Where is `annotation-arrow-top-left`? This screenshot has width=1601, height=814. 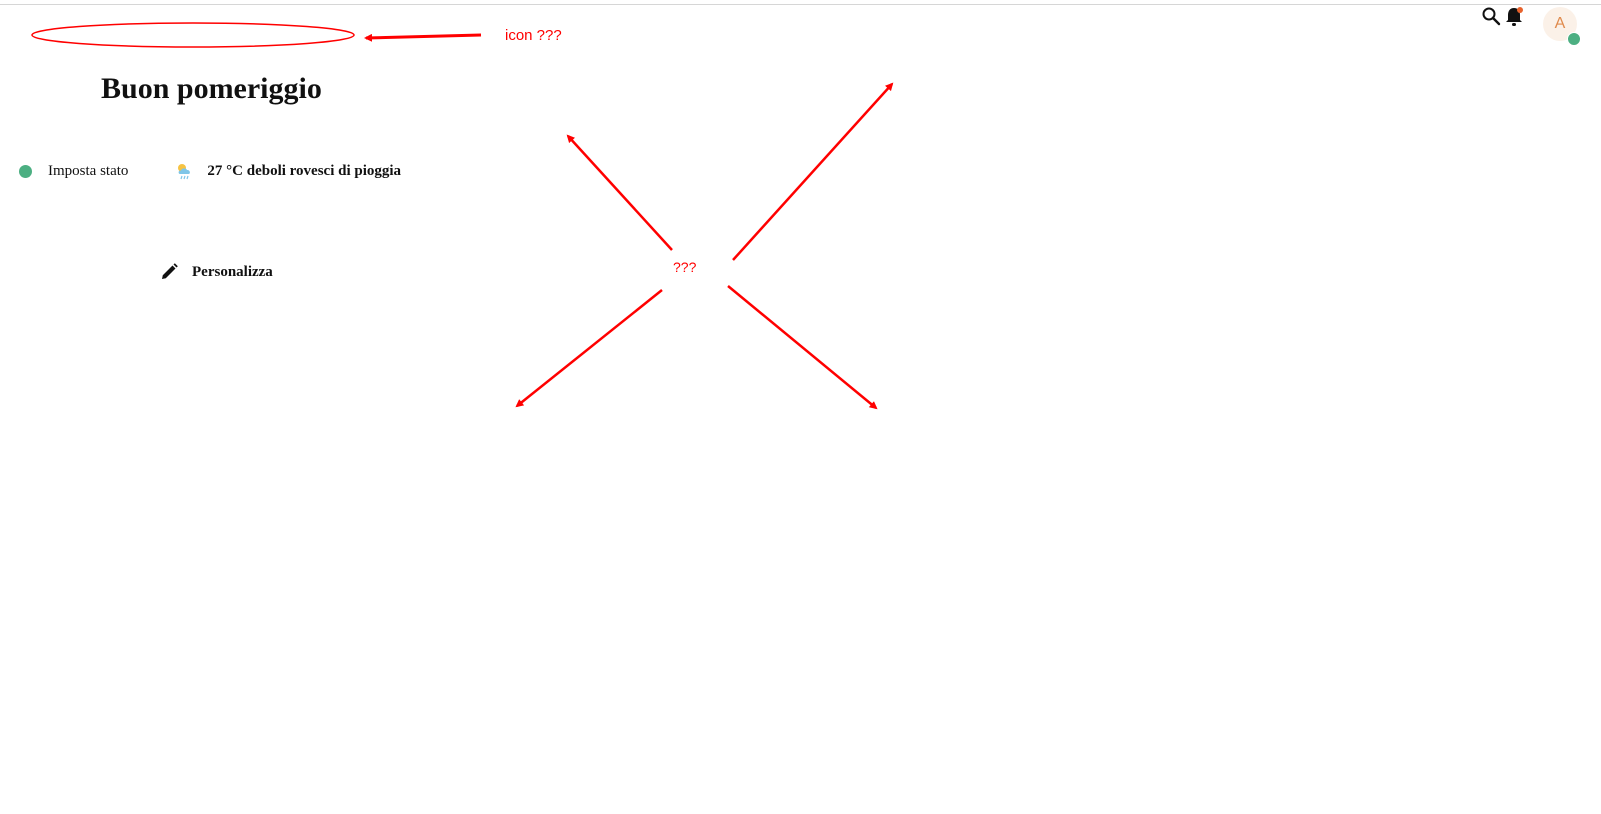
annotation-arrow-top-left is located at coordinates (619, 192).